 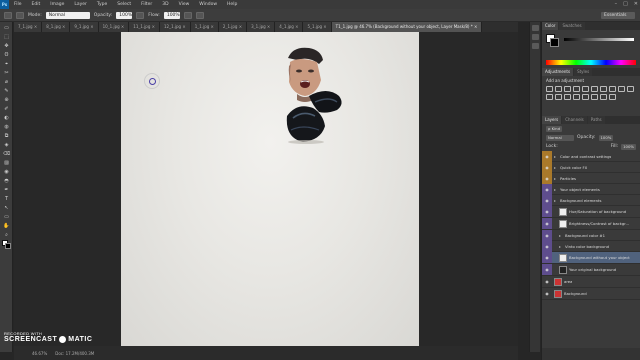 I want to click on dodge-tool-icon: ◈, so click(x=6, y=144).